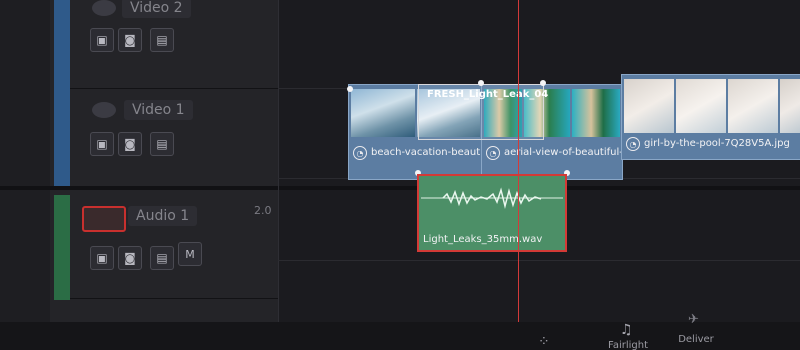 Image resolution: width=800 pixels, height=350 pixels. I want to click on audio-track-color-stripe, so click(62, 247).